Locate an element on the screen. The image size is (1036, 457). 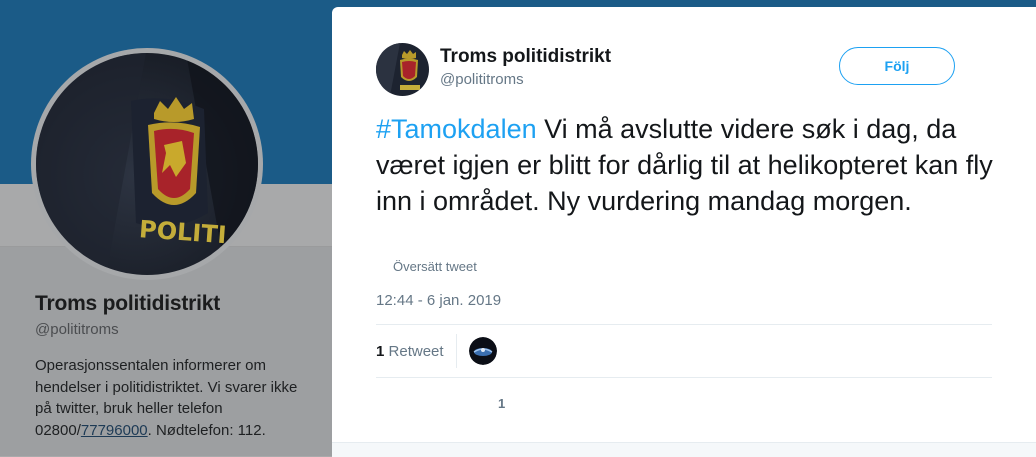
hashtag-link: #Tamokdalen is located at coordinates (456, 129).